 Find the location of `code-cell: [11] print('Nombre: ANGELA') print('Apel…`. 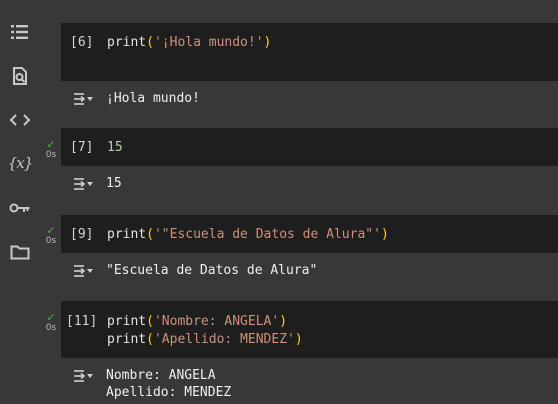

code-cell: [11] print('Nombre: ANGELA') print('Apel… is located at coordinates (309, 329).